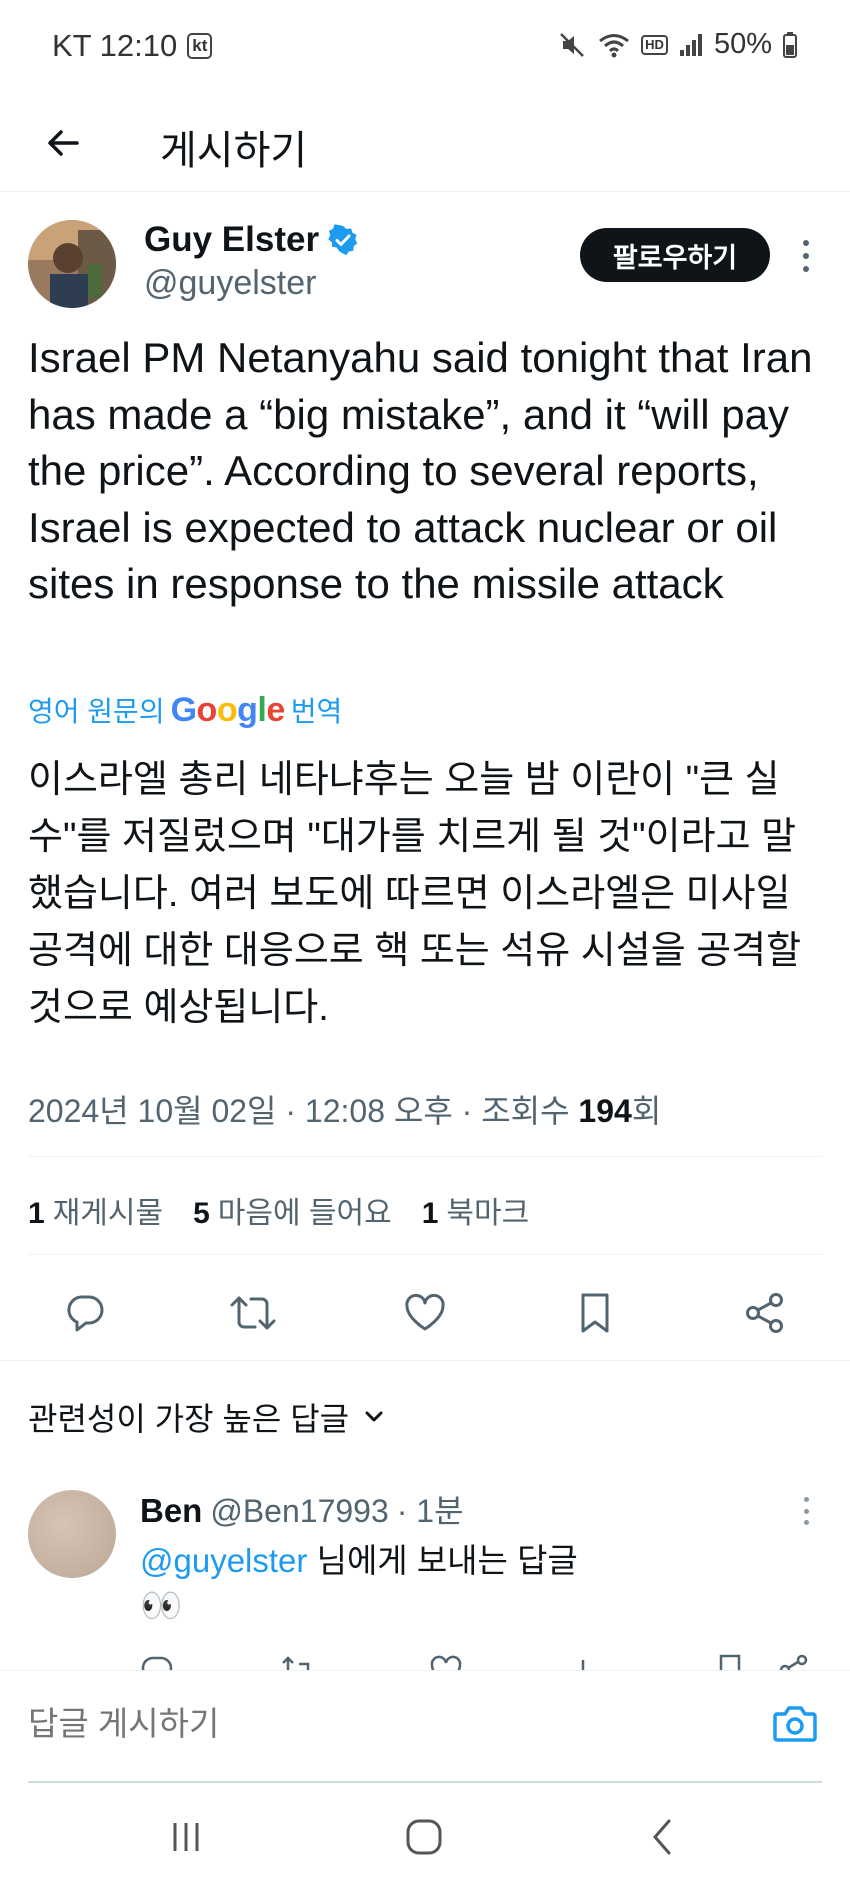 This screenshot has width=850, height=1888. Describe the element at coordinates (378, 1724) in the screenshot. I see `reply-input` at that location.